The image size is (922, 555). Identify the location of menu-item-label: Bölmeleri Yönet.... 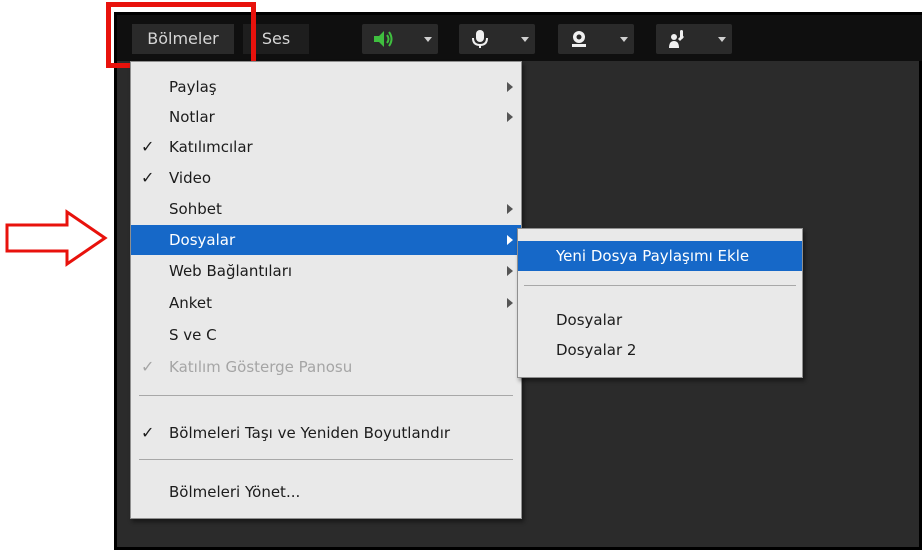
(235, 492).